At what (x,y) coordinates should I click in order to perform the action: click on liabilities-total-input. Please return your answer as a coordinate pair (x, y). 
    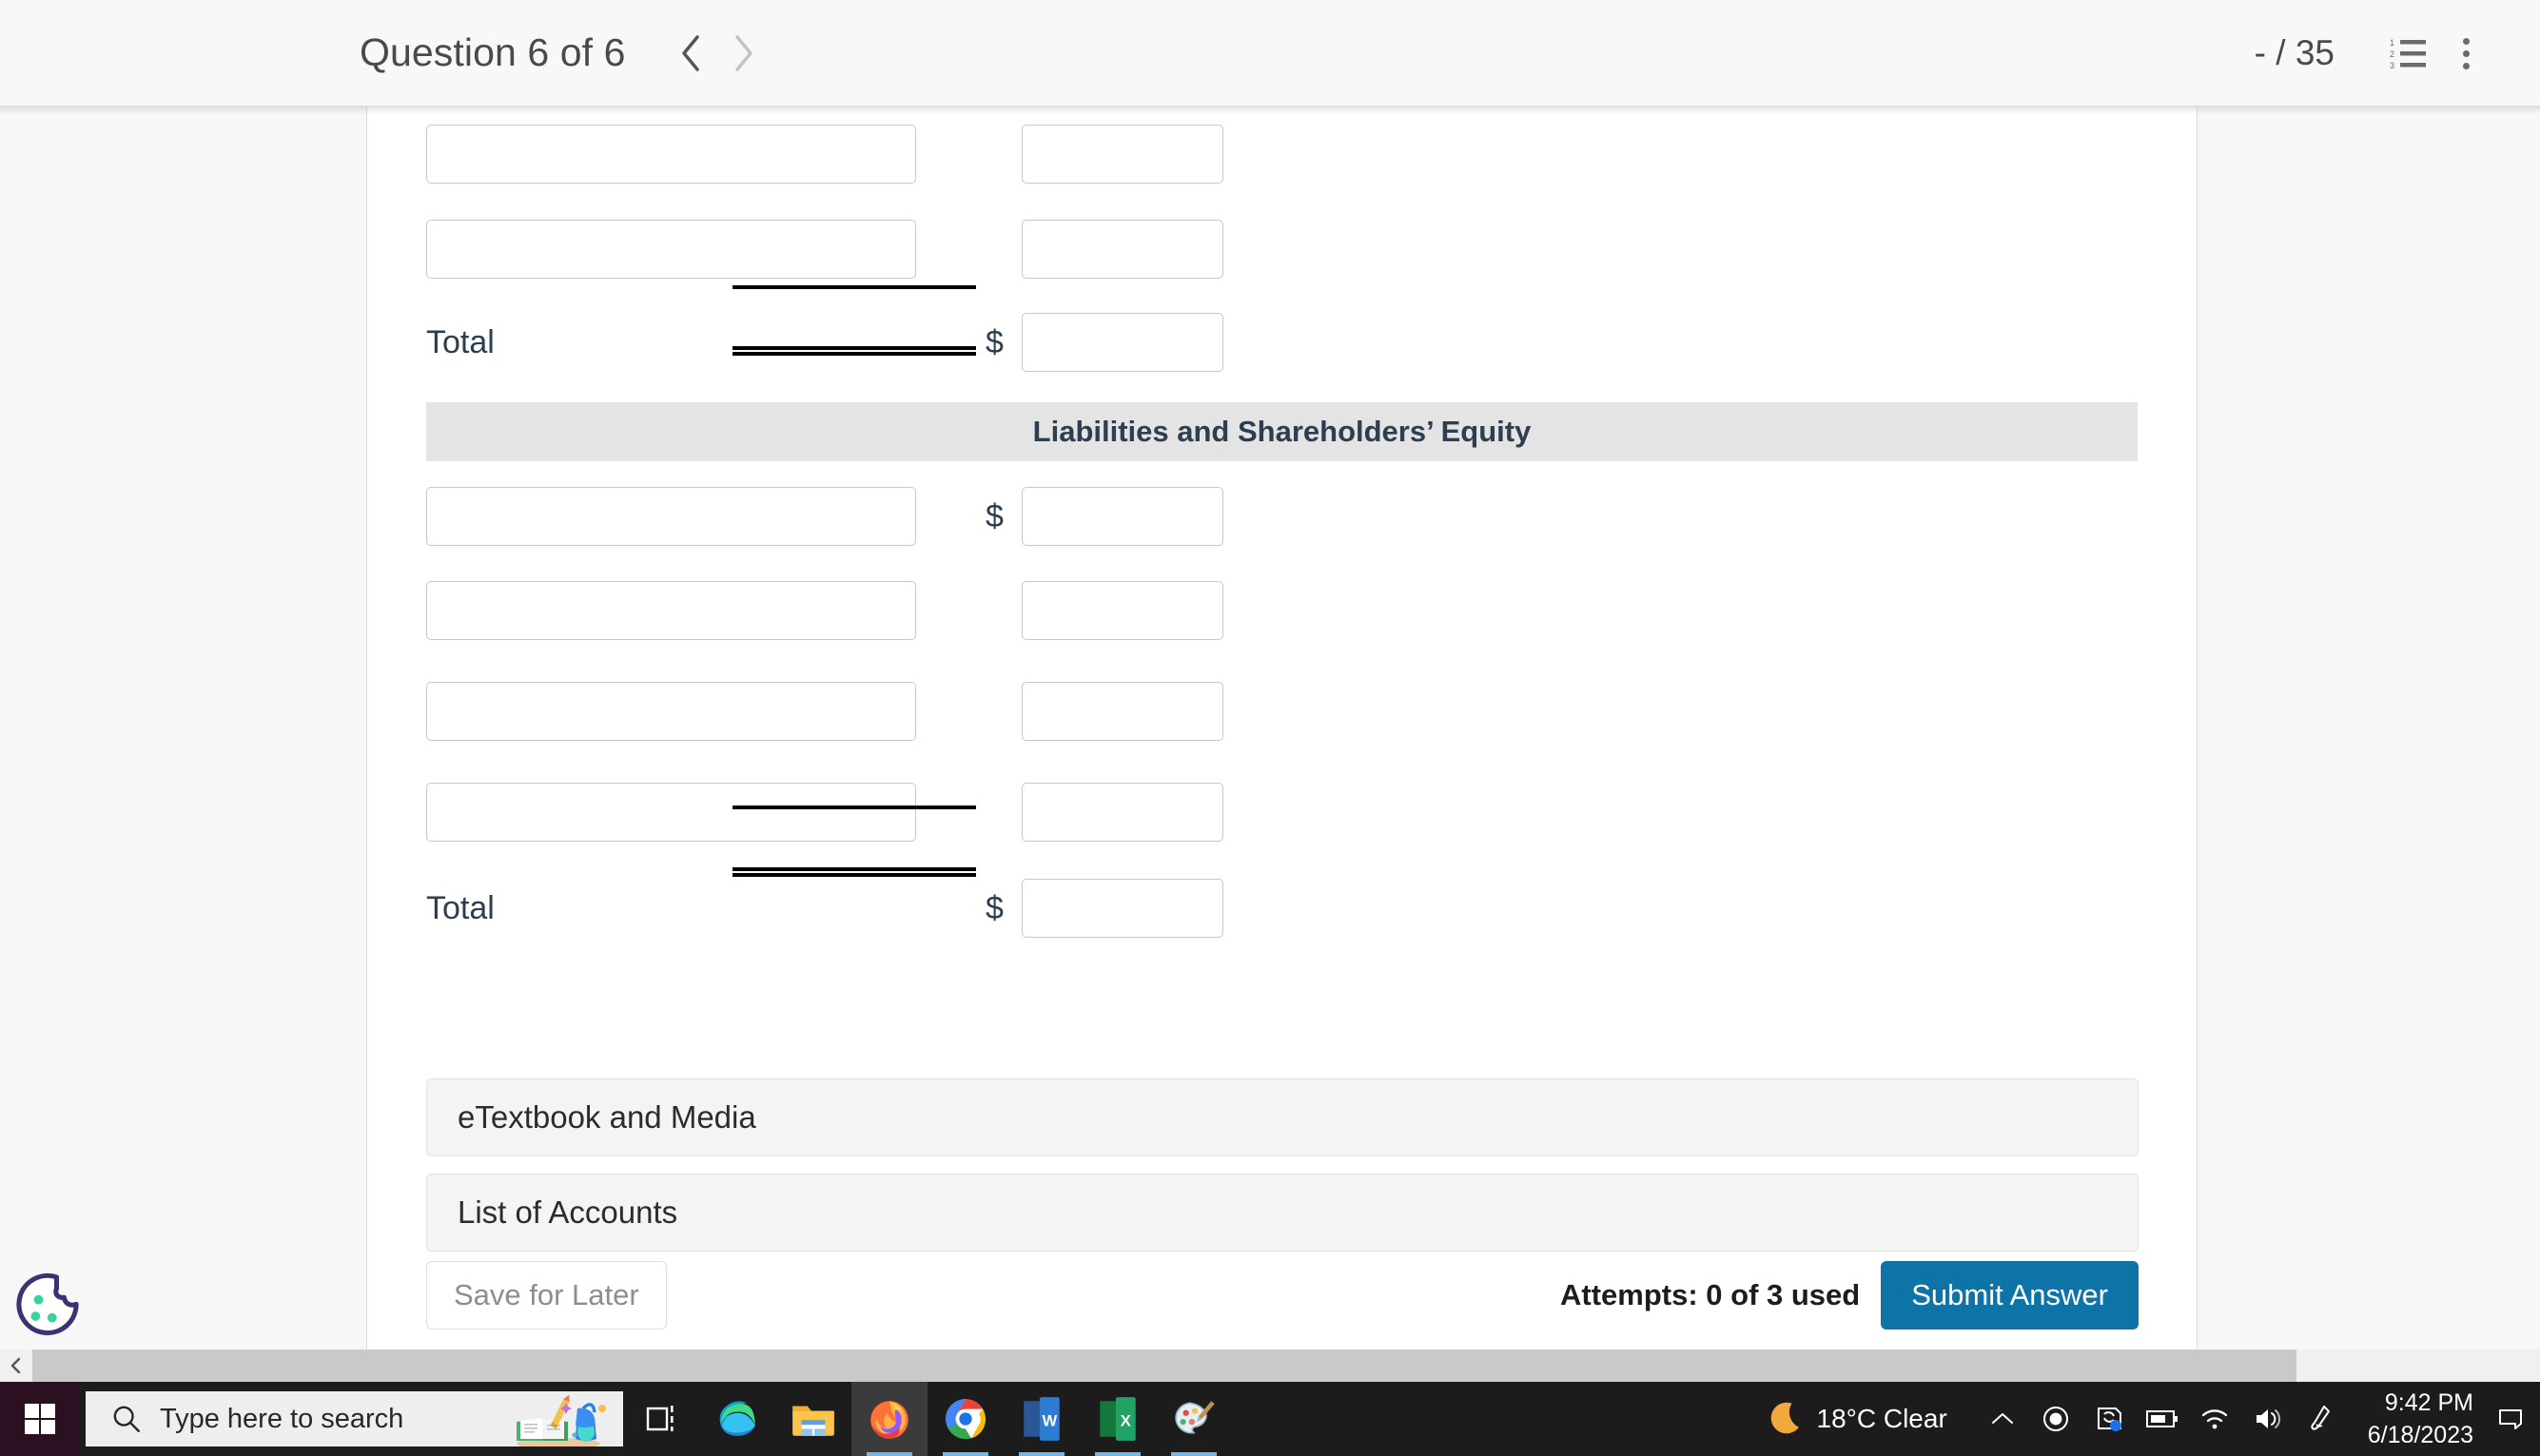
    Looking at the image, I should click on (1122, 908).